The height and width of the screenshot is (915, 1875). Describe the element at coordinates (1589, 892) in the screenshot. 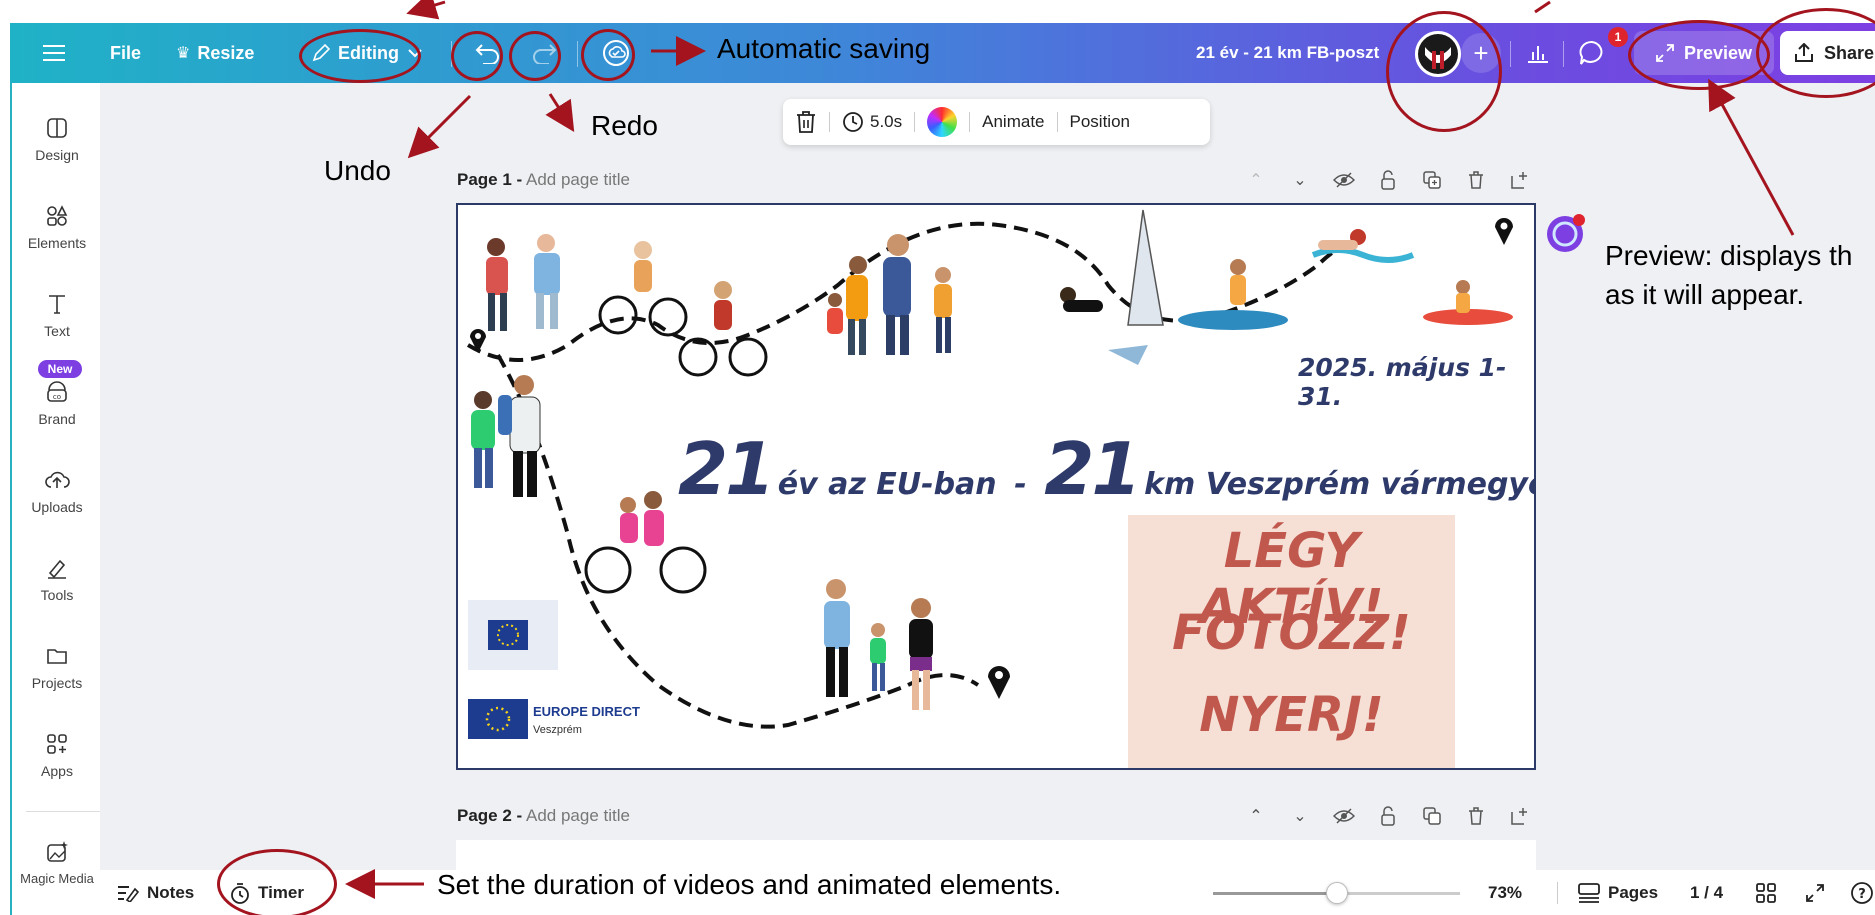

I see `pages-icon` at that location.